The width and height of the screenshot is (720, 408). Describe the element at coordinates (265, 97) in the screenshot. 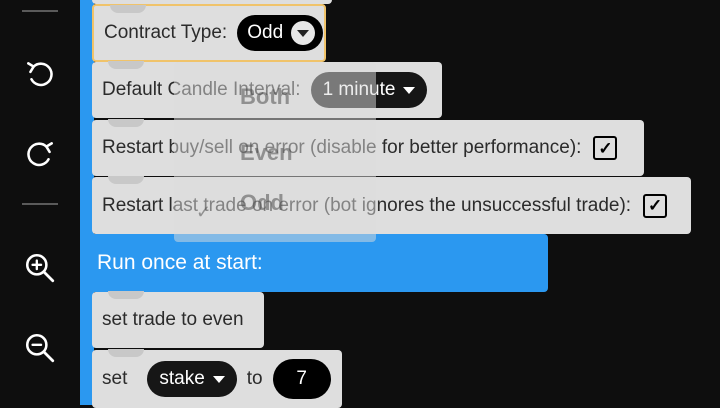

I see `dropdown-option-both: Both` at that location.